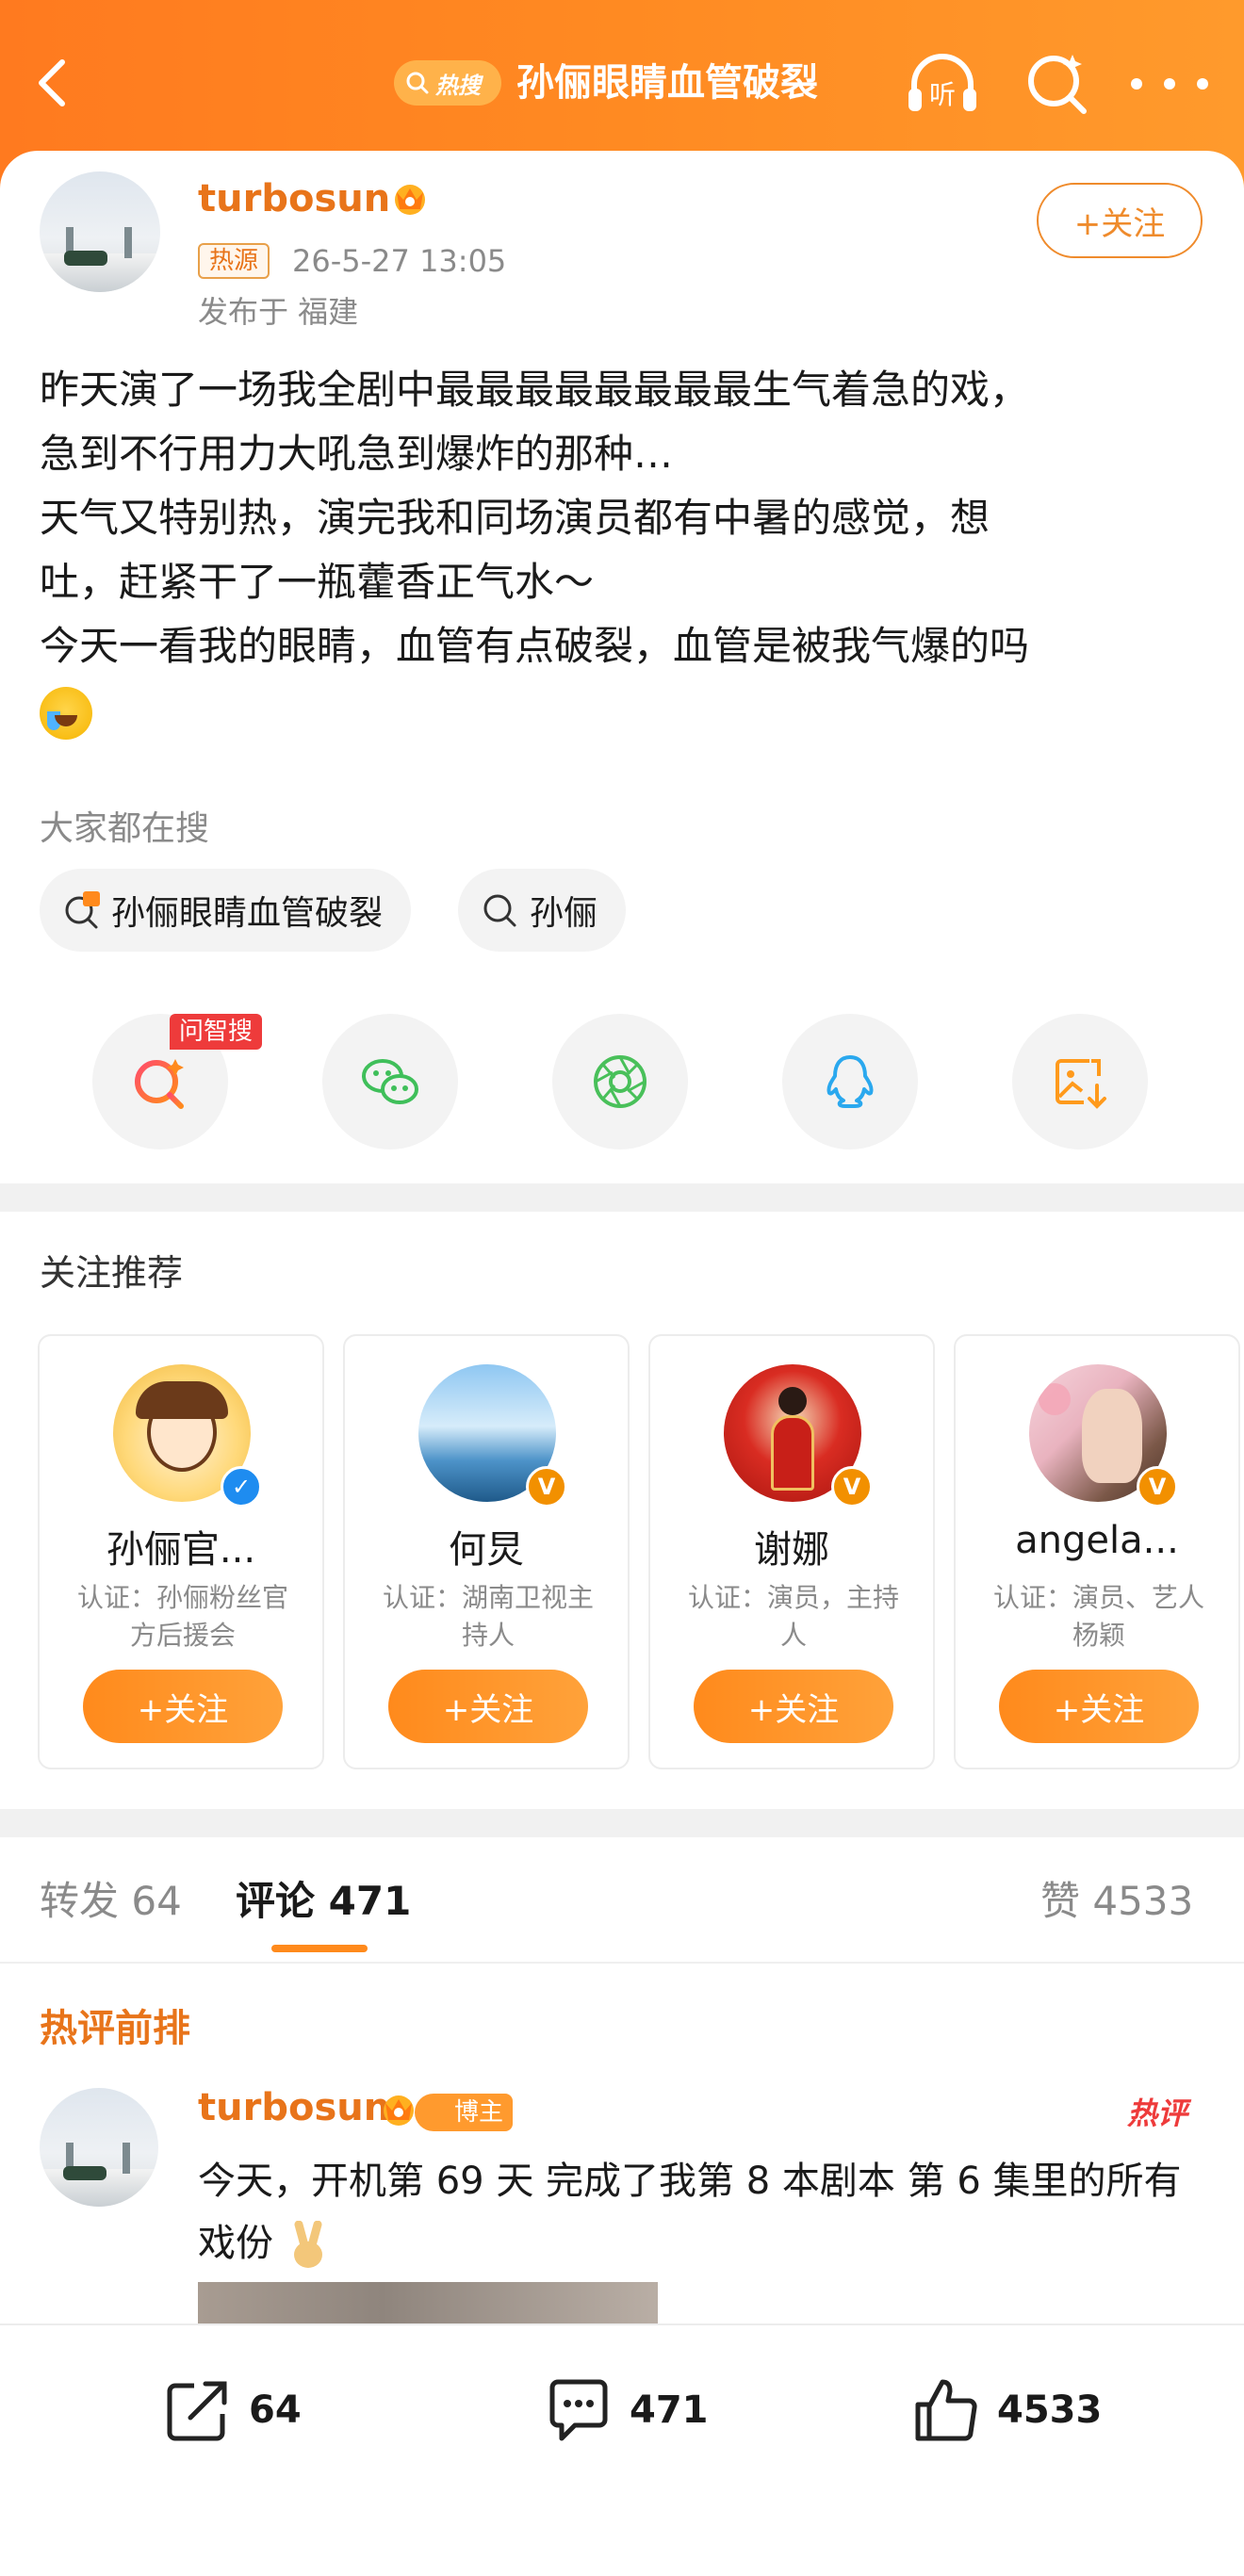 Image resolution: width=1244 pixels, height=2576 pixels. What do you see at coordinates (159, 1084) in the screenshot?
I see `ai-search-icon` at bounding box center [159, 1084].